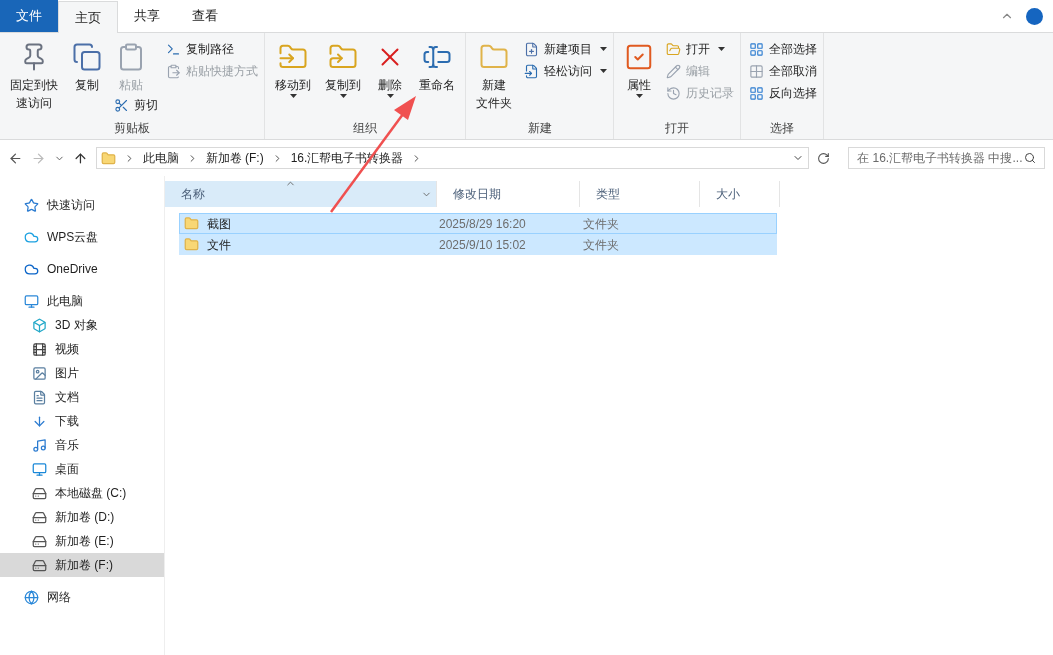 This screenshot has height=655, width=1053. I want to click on modified-date: 2025/8/29 16:20, so click(482, 224).